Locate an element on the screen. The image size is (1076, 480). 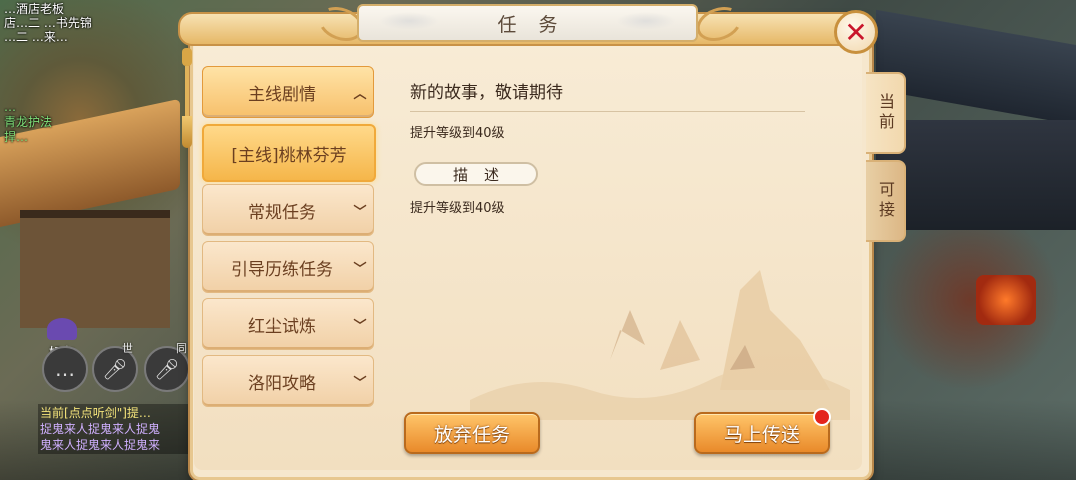
chat-log: 当前[点点听剑"]提… 捉鬼来人捉鬼来人捉鬼 鬼来人捉鬼来人捉鬼来 is located at coordinates (120, 429).